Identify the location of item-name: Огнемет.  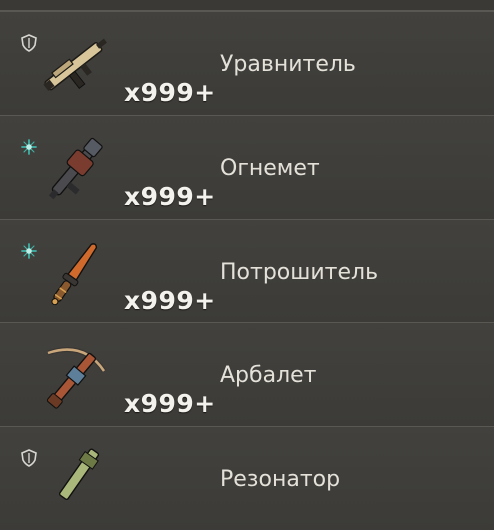
(270, 168).